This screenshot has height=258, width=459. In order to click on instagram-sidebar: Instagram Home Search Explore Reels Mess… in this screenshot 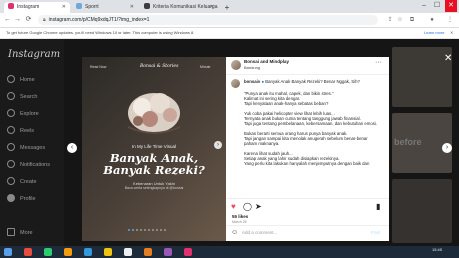, I will do `click(32, 142)`.